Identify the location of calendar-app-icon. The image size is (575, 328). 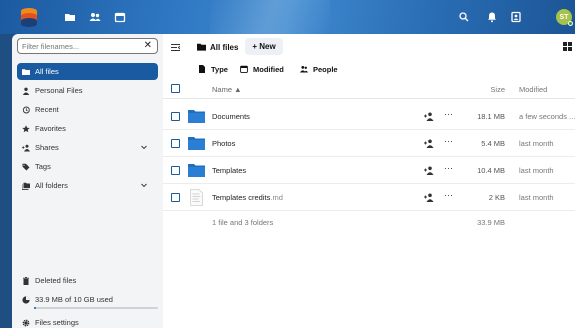
(120, 17).